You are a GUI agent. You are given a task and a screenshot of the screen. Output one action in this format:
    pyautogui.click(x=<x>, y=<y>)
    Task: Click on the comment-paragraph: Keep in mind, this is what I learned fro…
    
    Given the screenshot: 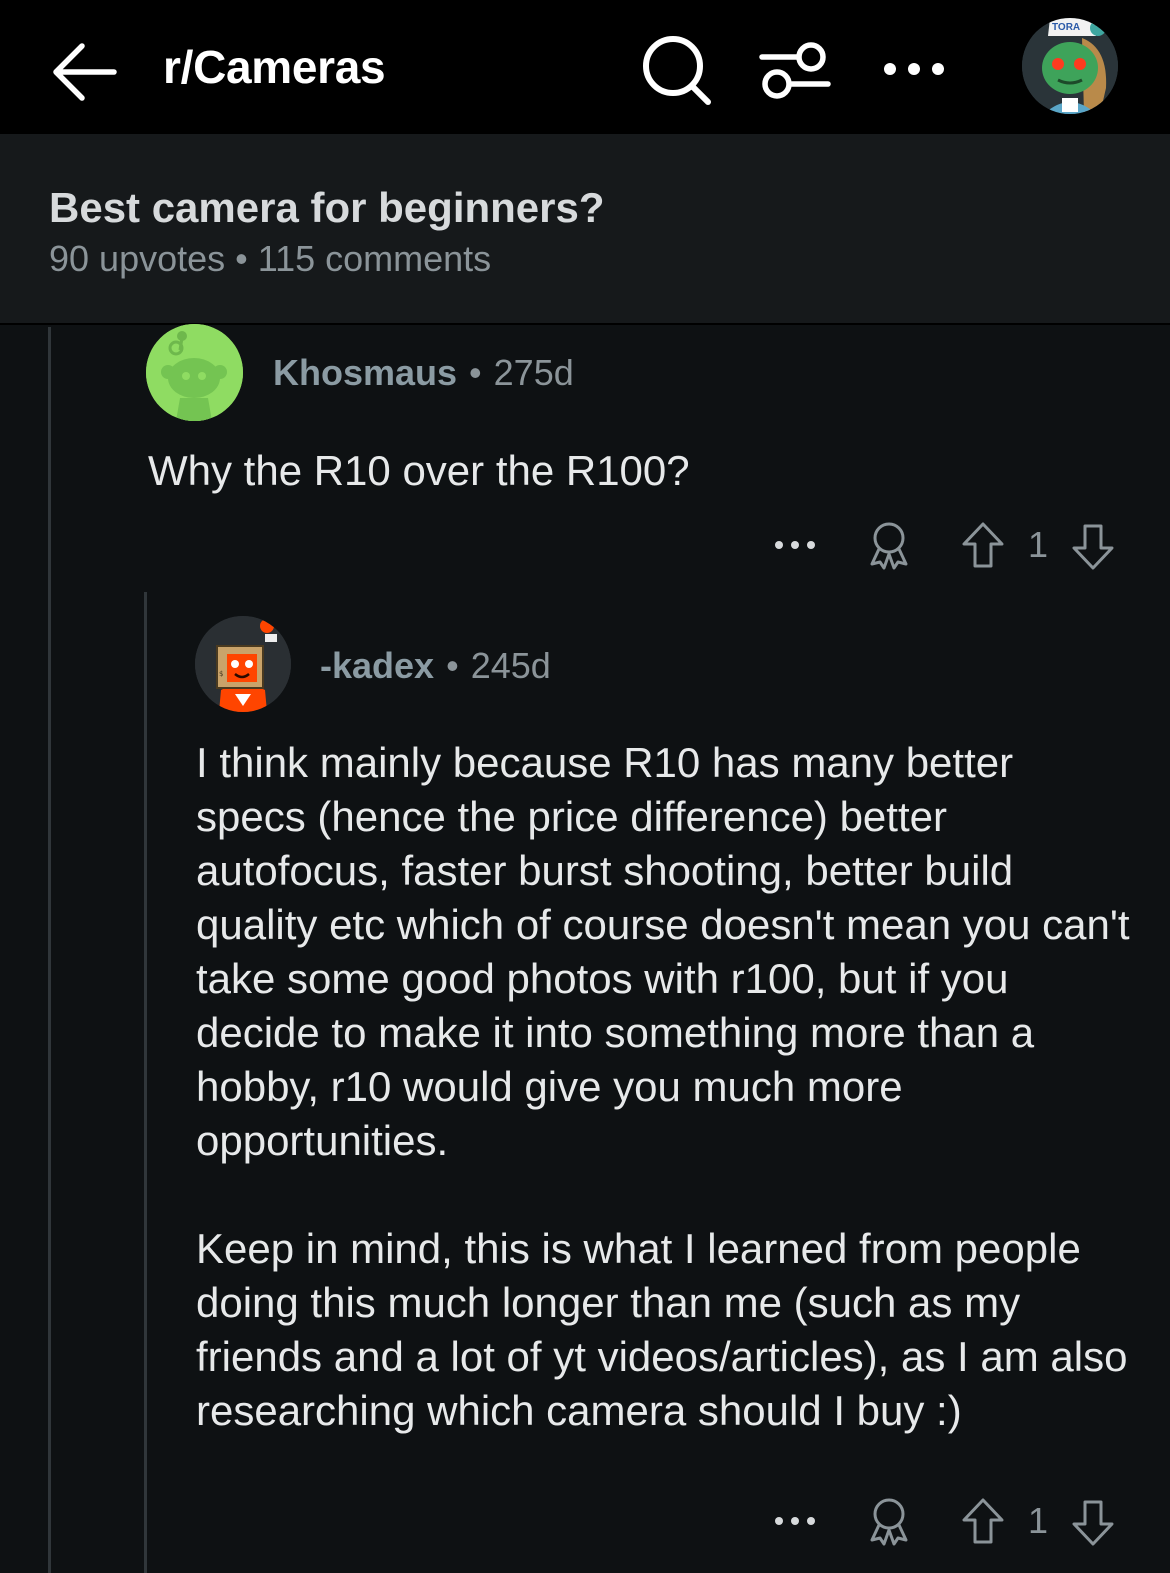 What is the action you would take?
    pyautogui.click(x=662, y=1329)
    